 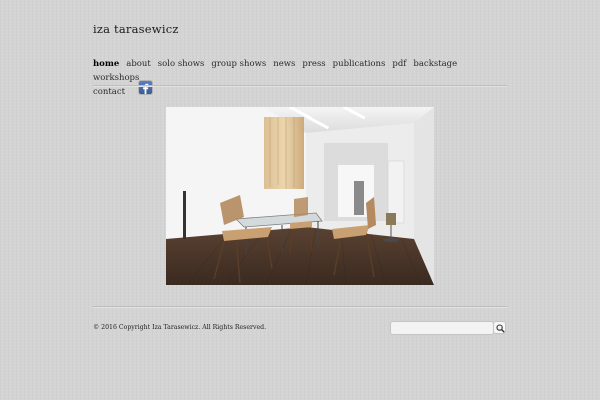 I want to click on nav-item-contact: contact, so click(x=109, y=92).